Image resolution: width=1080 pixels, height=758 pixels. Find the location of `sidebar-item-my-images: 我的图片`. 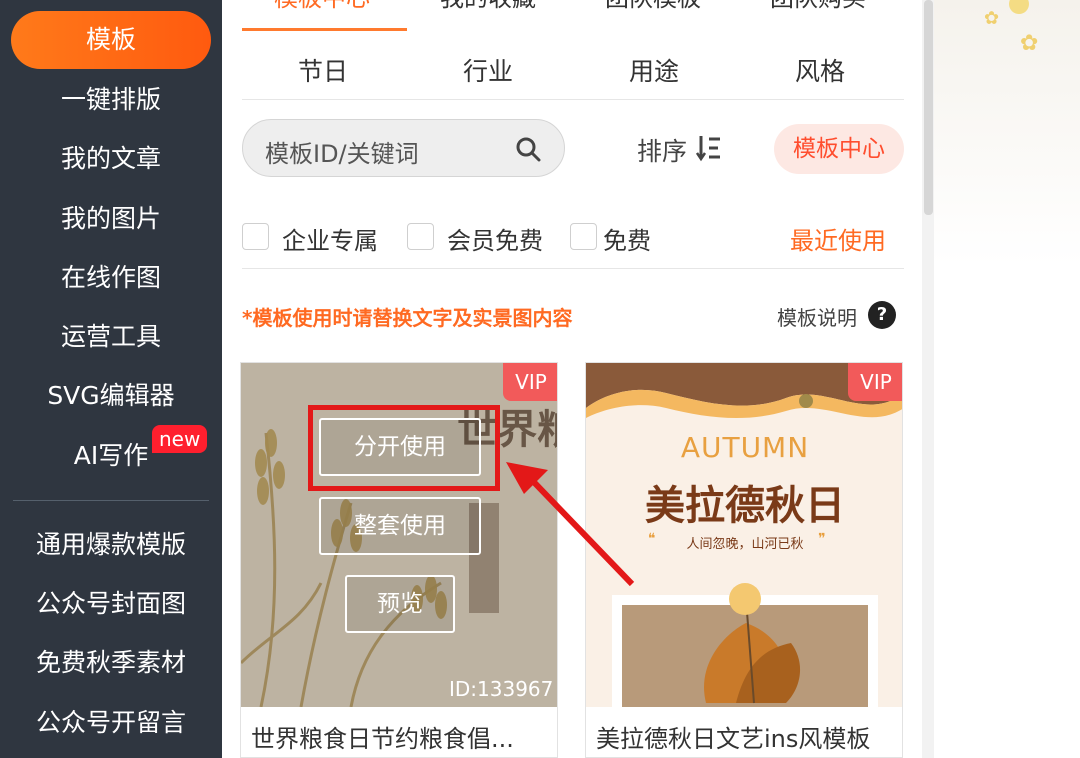

sidebar-item-my-images: 我的图片 is located at coordinates (111, 219).